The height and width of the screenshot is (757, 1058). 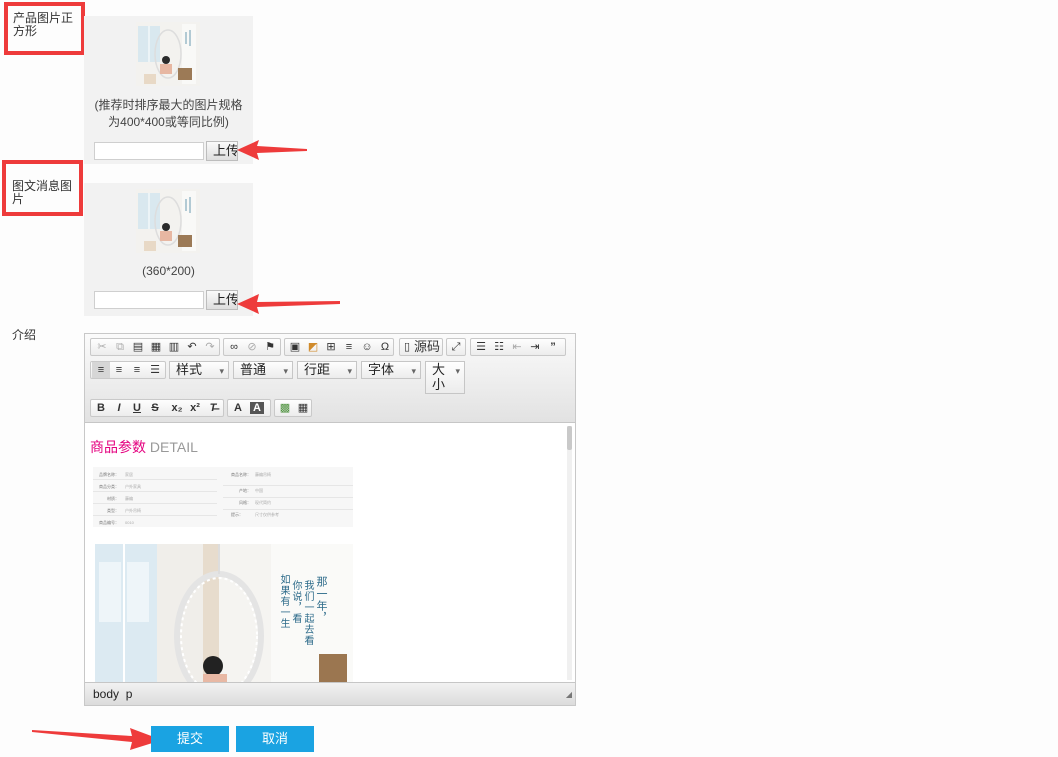 I want to click on blockquote-icon: ”, so click(x=553, y=347).